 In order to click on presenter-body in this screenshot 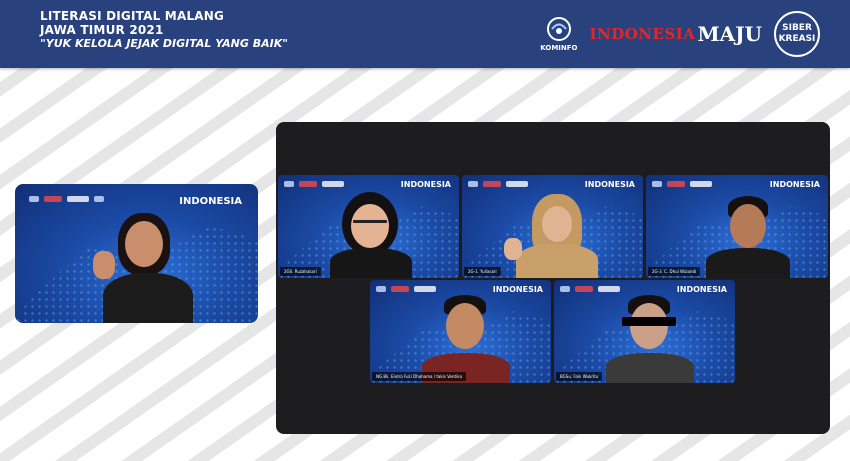, I will do `click(148, 298)`.